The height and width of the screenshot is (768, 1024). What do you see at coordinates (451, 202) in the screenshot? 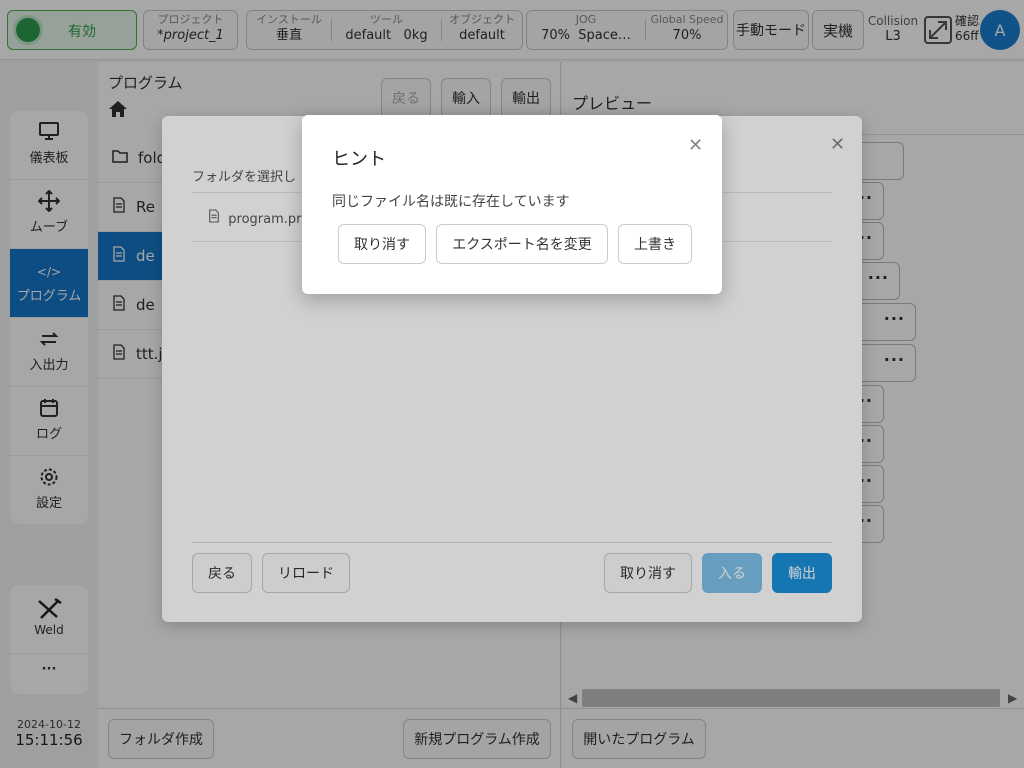
I see `dialog-message: 同じファイル名は既に存在しています` at bounding box center [451, 202].